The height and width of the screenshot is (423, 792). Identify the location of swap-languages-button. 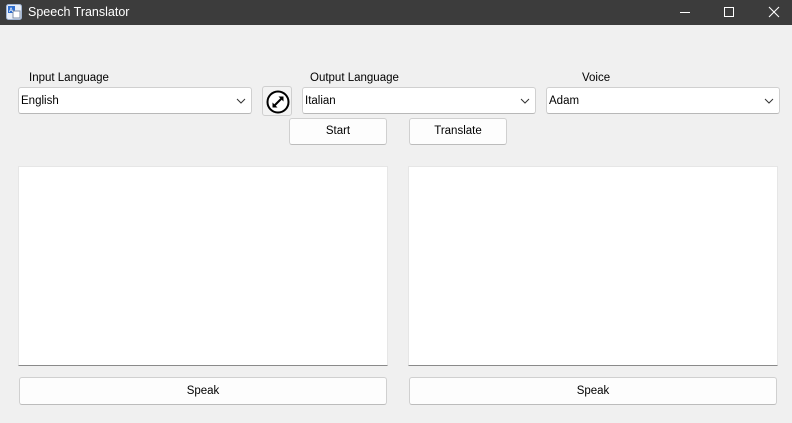
(277, 101).